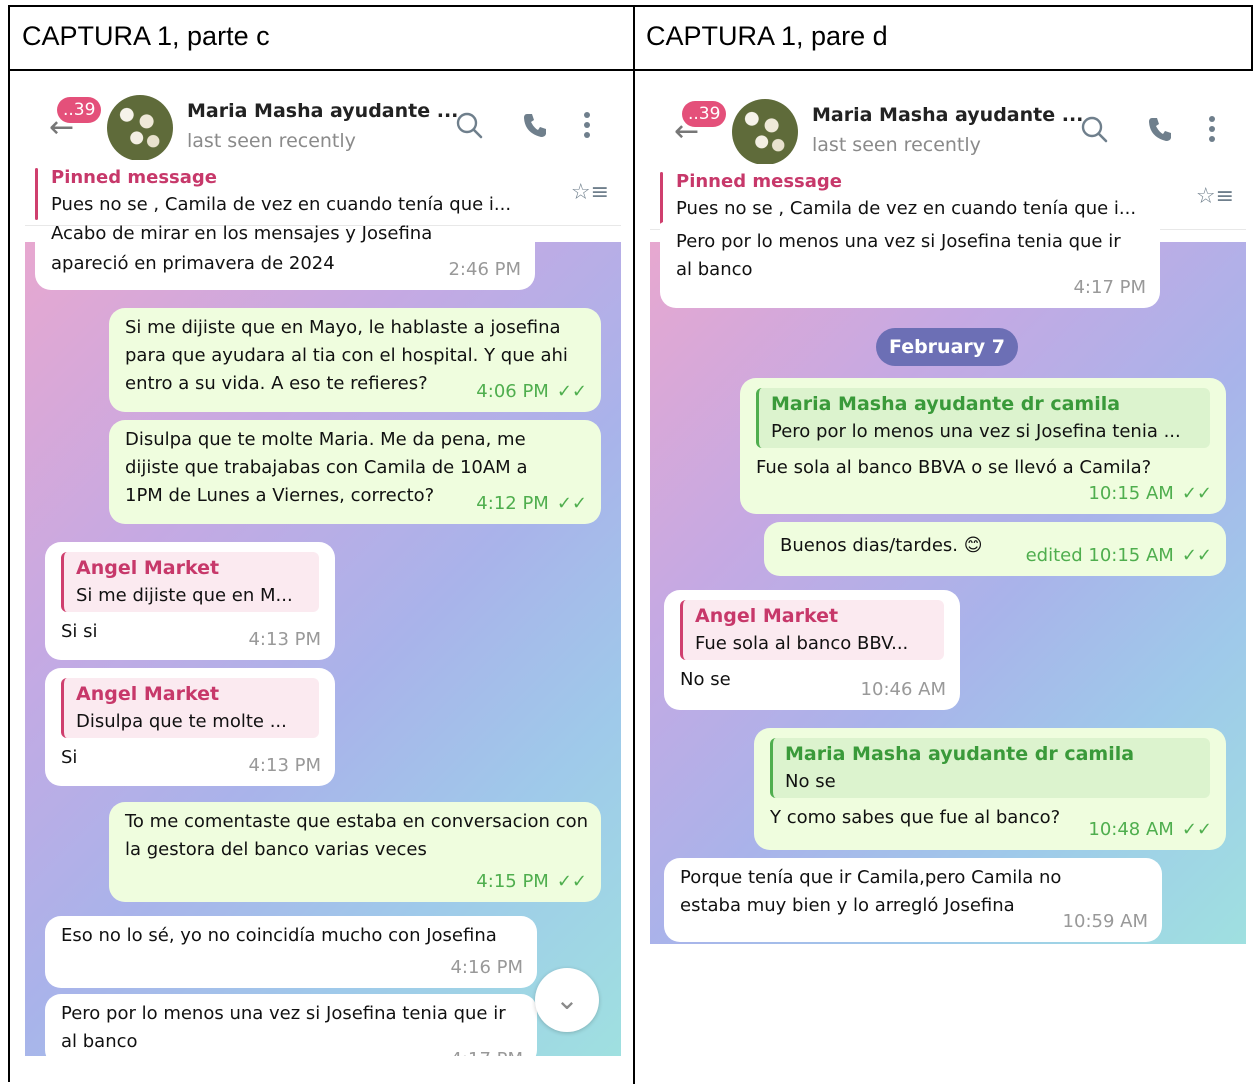 The height and width of the screenshot is (1084, 1253). Describe the element at coordinates (990, 768) in the screenshot. I see `reply-preview: Maria Masha ayudante dr camila No se` at that location.